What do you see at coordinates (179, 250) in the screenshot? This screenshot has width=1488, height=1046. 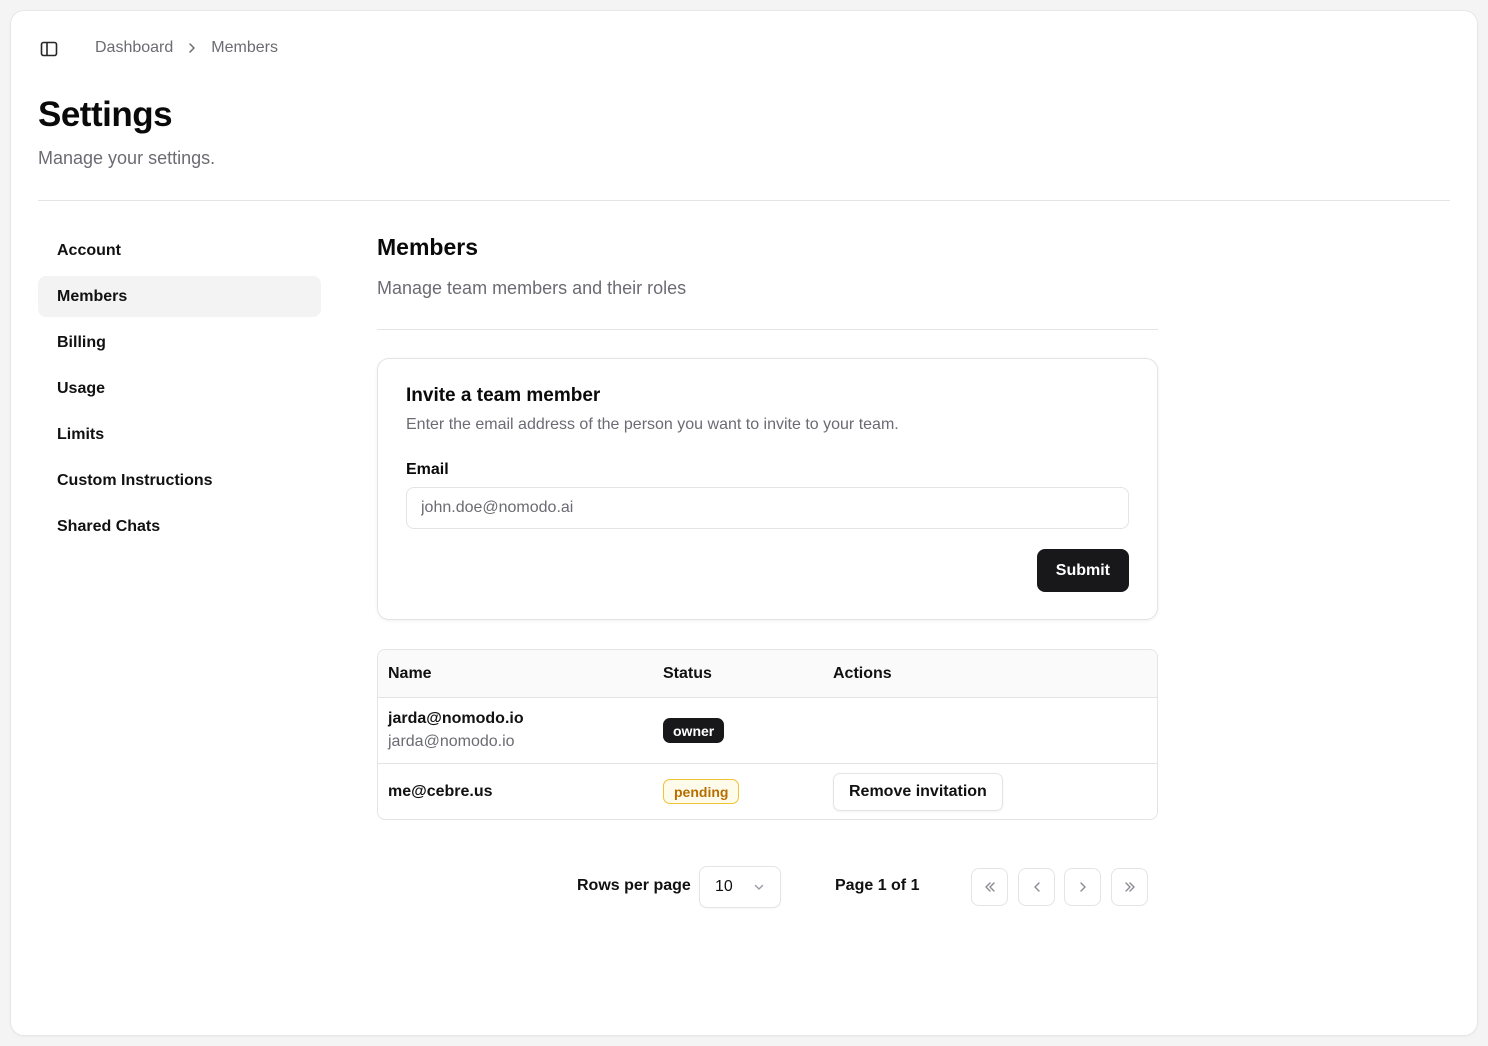 I see `sidebar-item-account: Account` at bounding box center [179, 250].